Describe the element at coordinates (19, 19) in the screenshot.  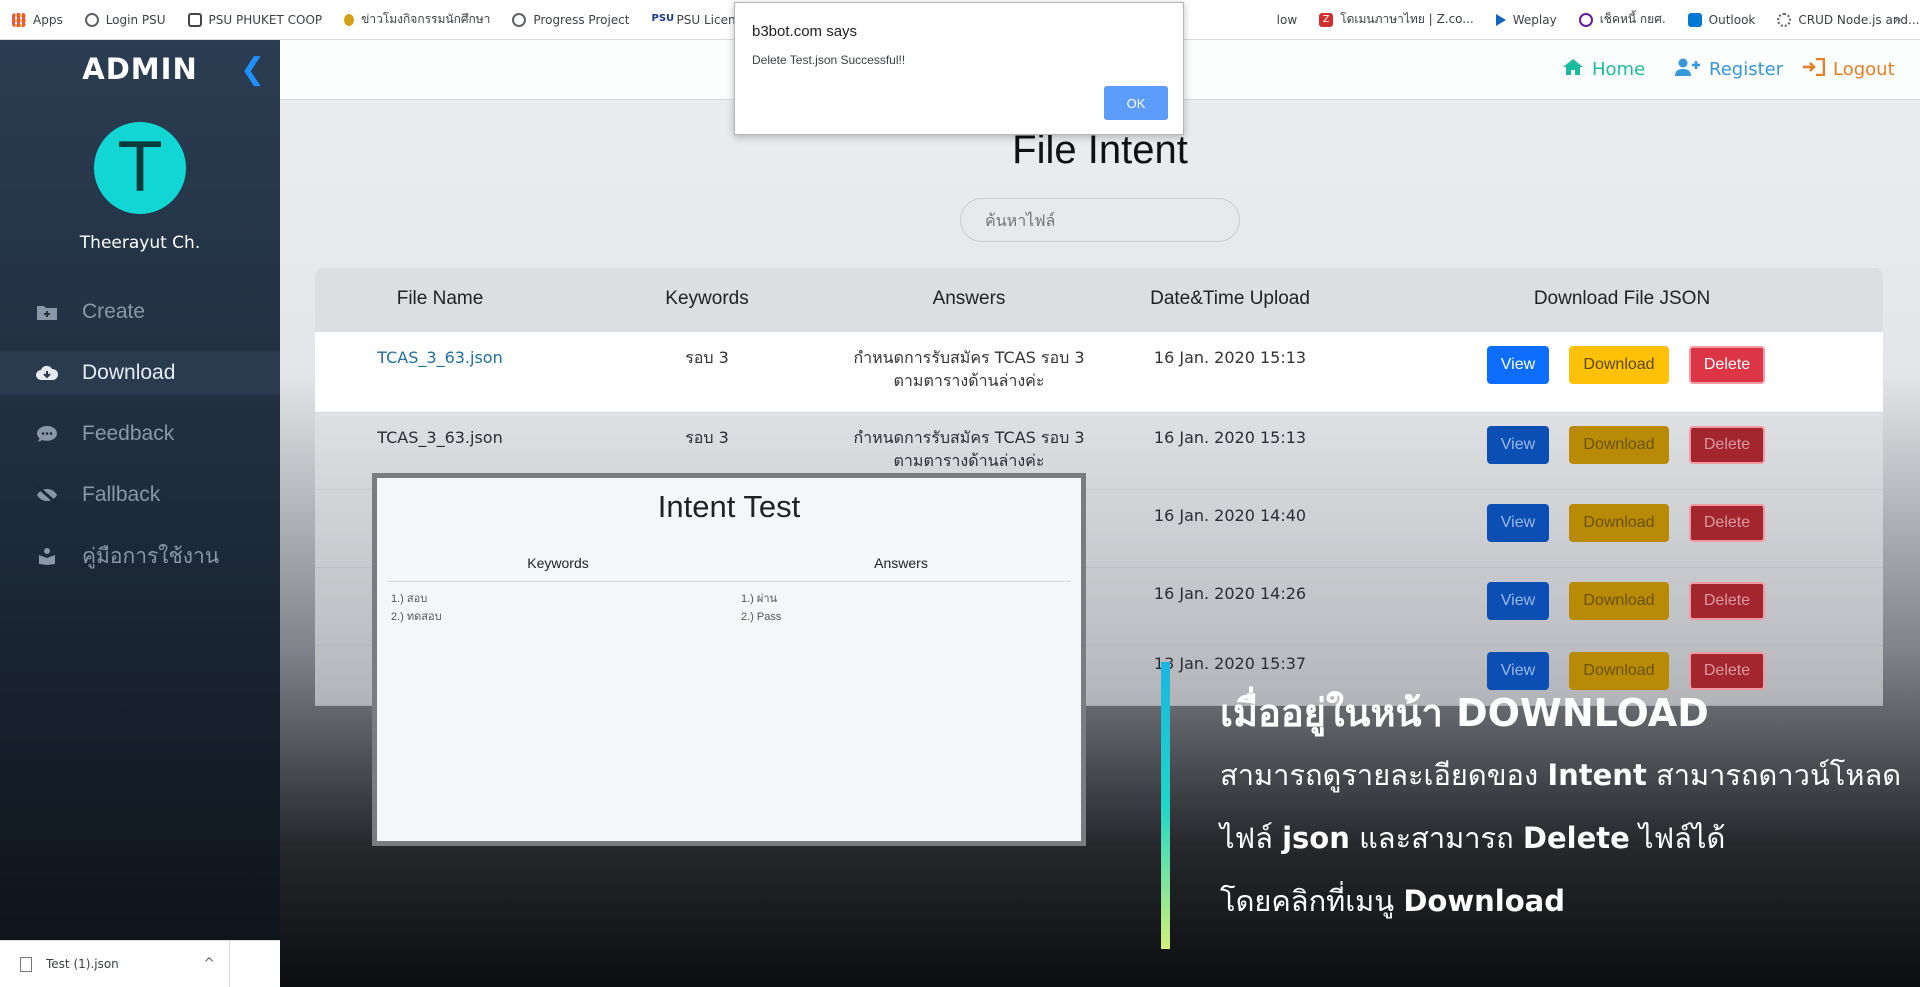
I see `apps-grid-icon` at that location.